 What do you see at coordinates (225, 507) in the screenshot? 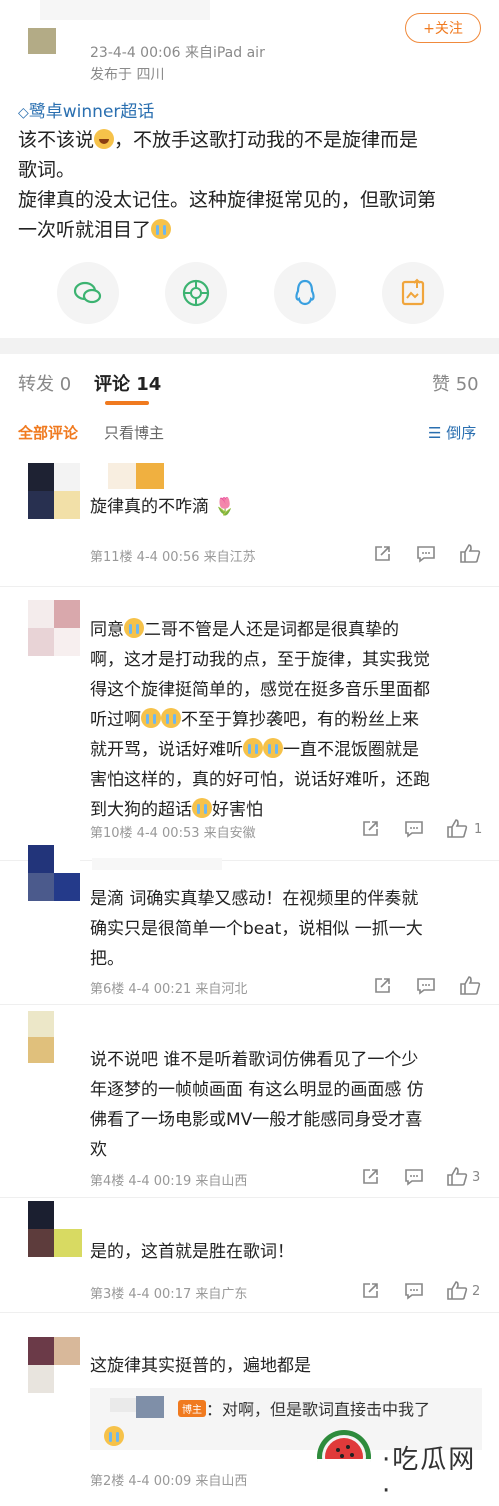
I see `tulip-sticker-icon: 🌷` at bounding box center [225, 507].